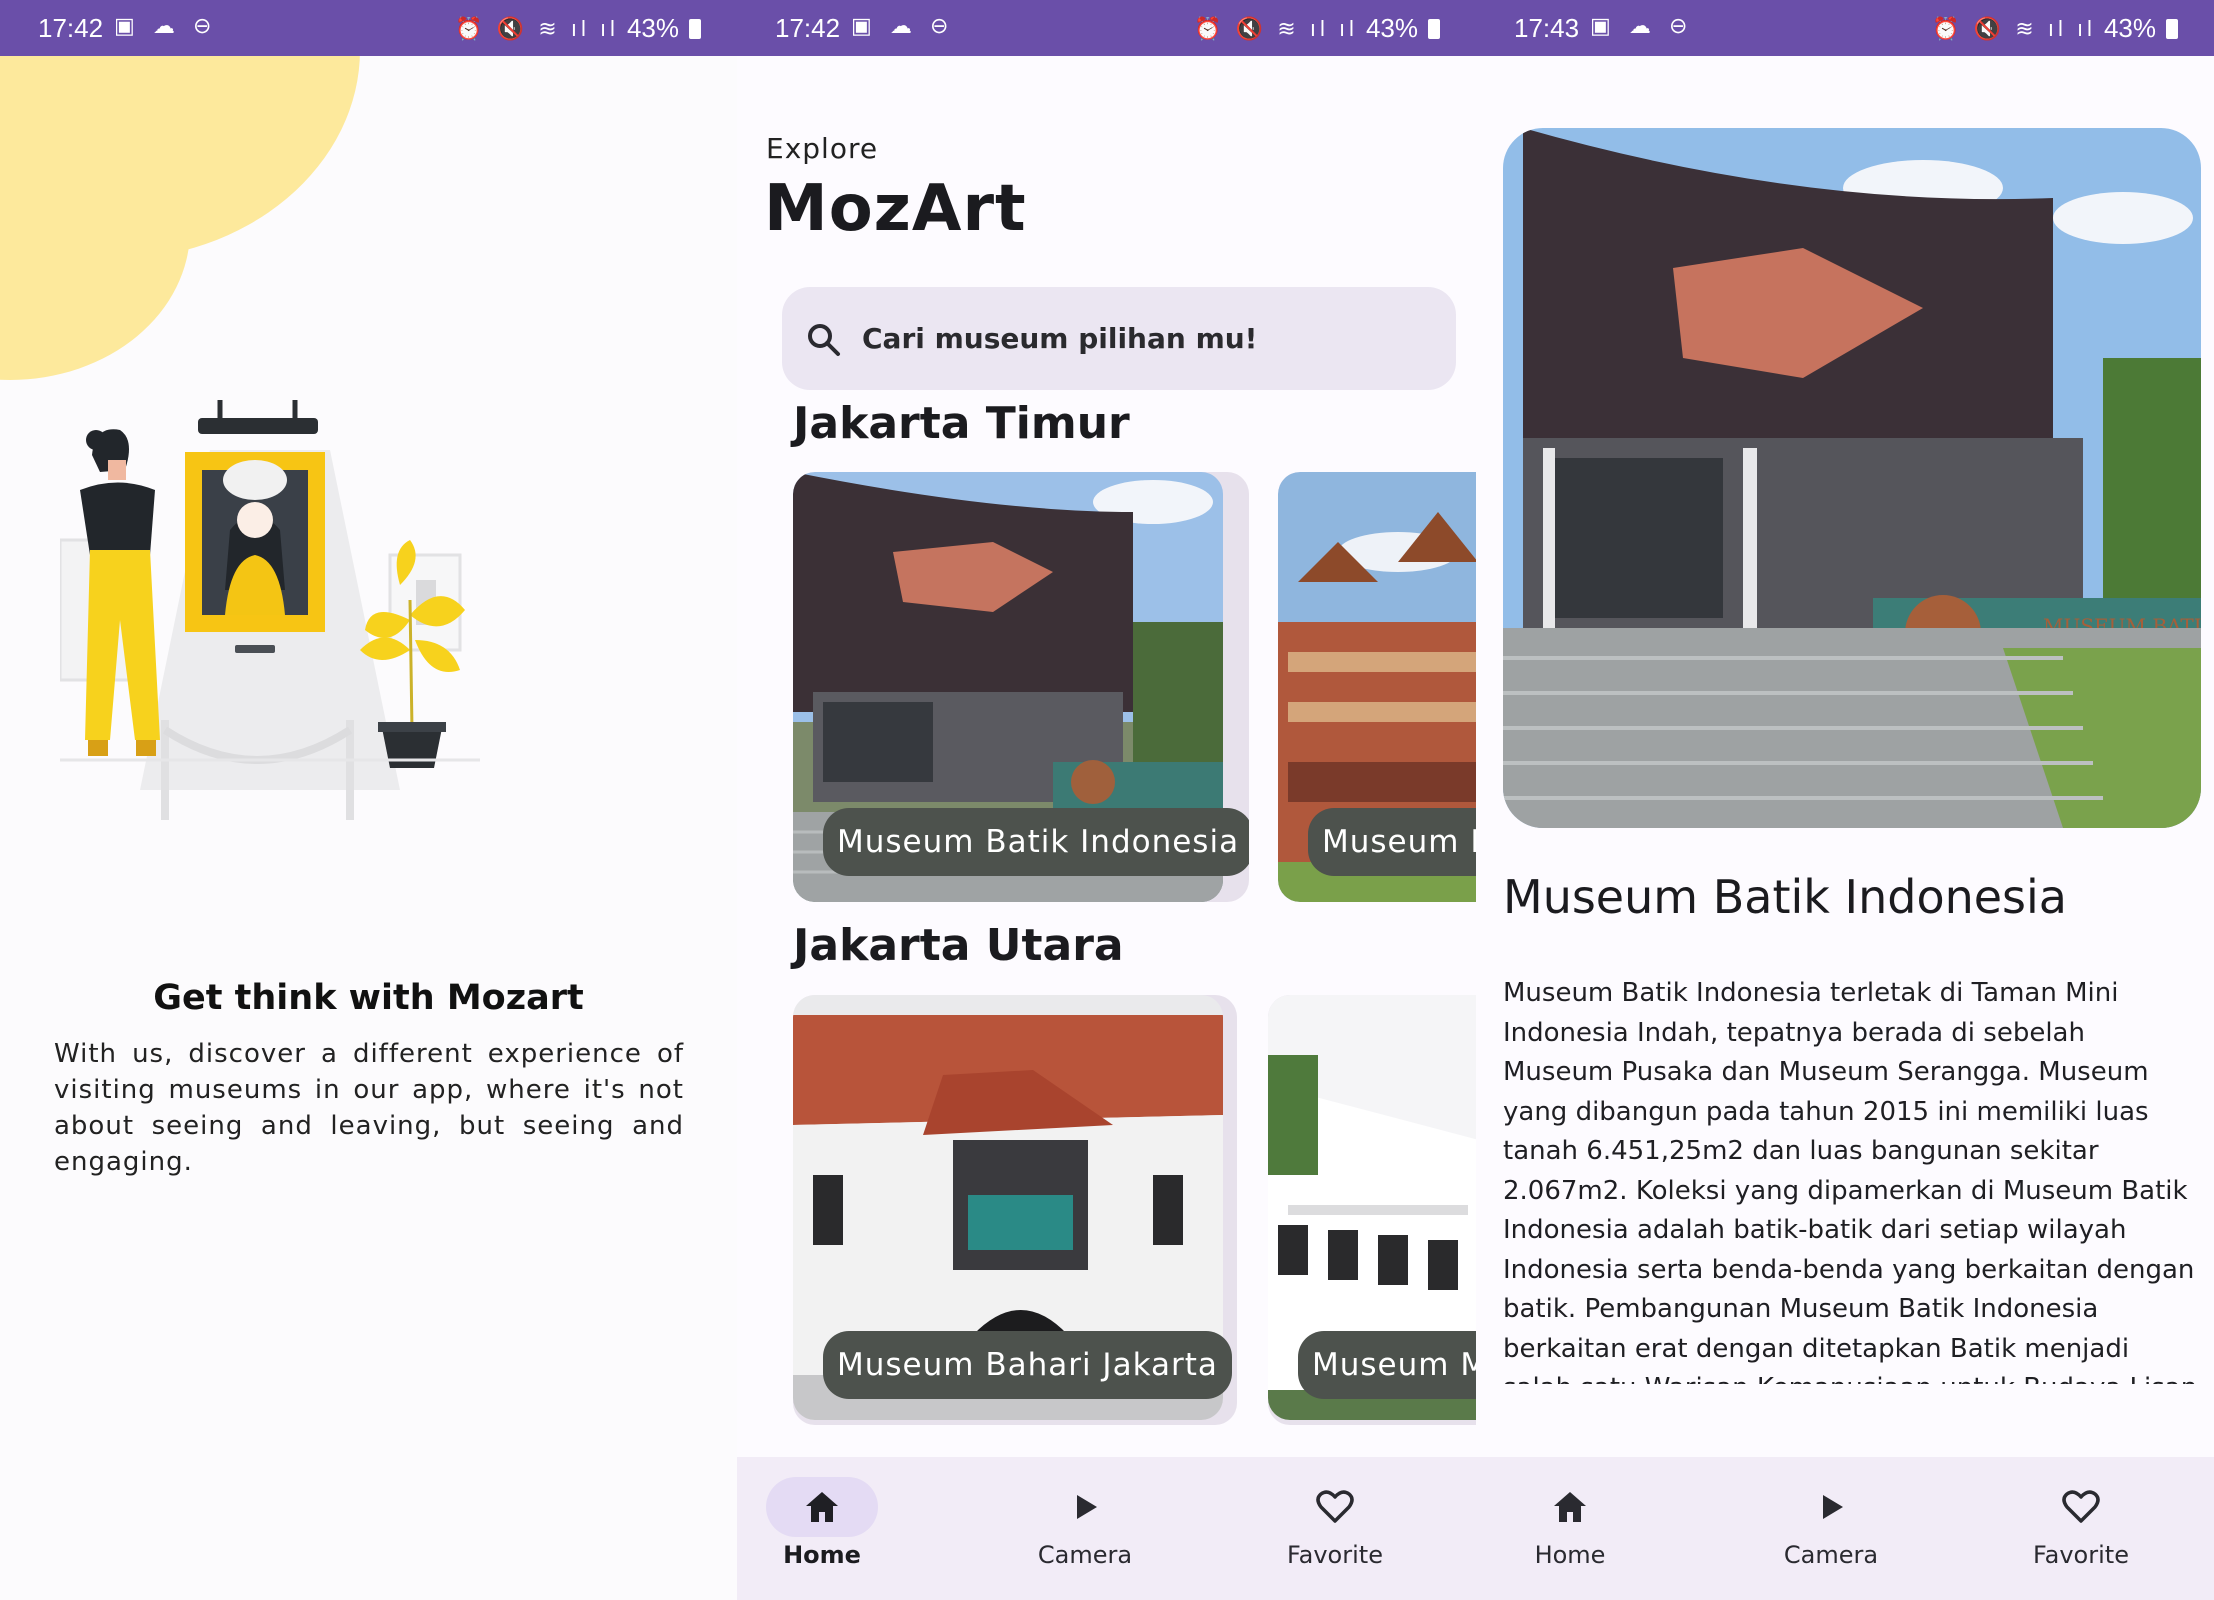 Image resolution: width=2214 pixels, height=1600 pixels. What do you see at coordinates (895, 209) in the screenshot?
I see `app-brand-title: MozArt` at bounding box center [895, 209].